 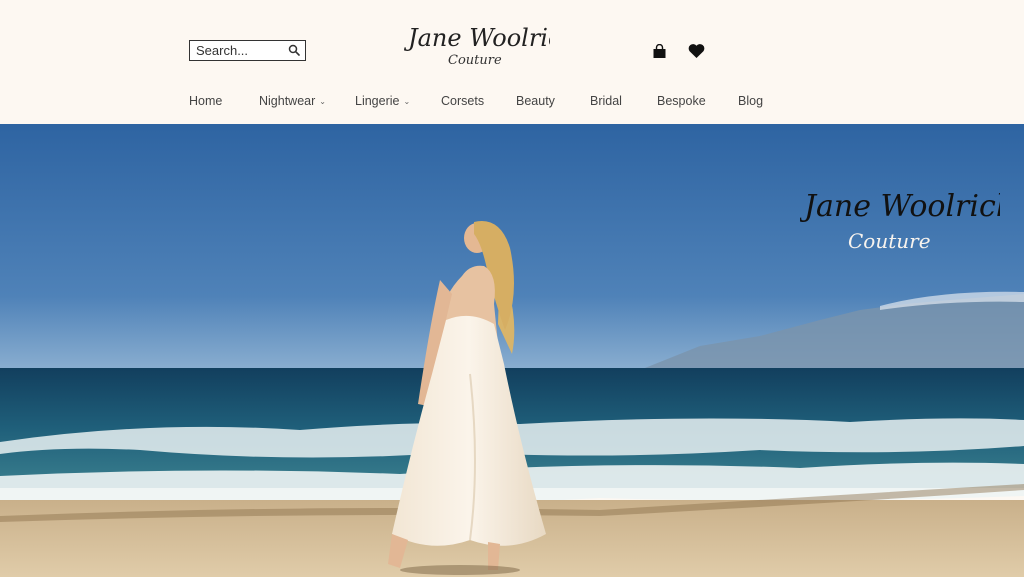 I want to click on nav-item-label: Bridal, so click(x=606, y=101).